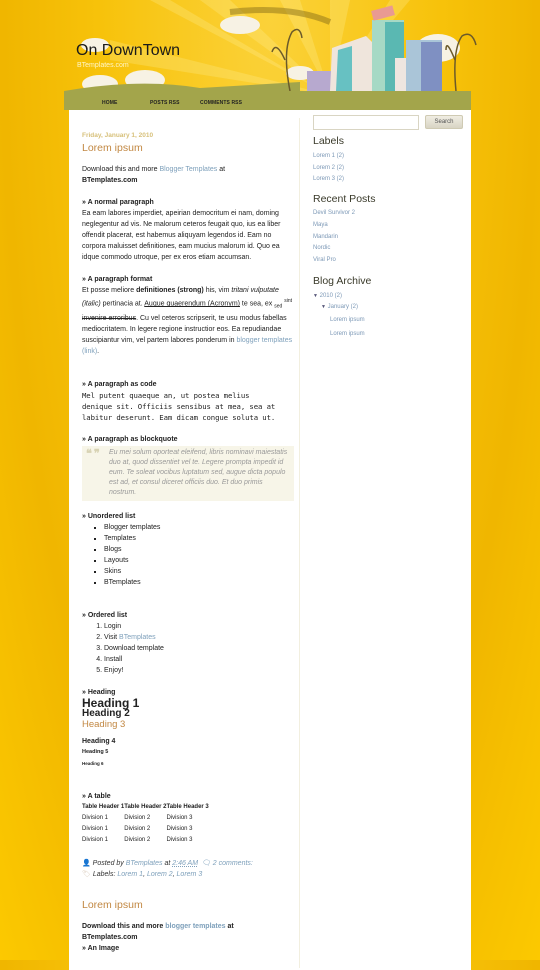  Describe the element at coordinates (185, 863) in the screenshot. I see `post-time-link: 2:46 AM` at that location.